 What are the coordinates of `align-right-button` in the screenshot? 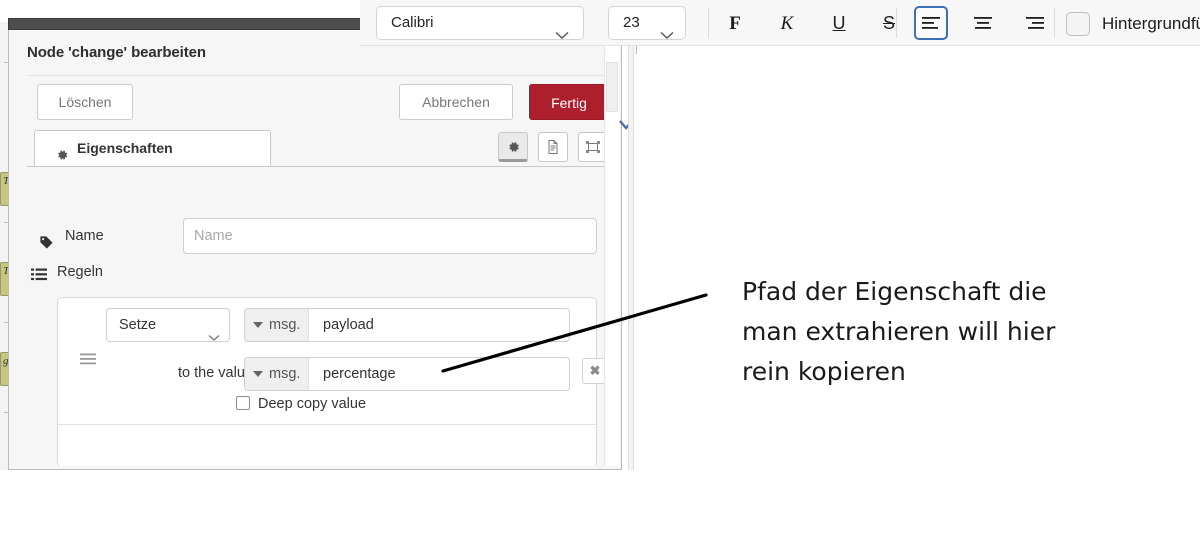 It's located at (1035, 23).